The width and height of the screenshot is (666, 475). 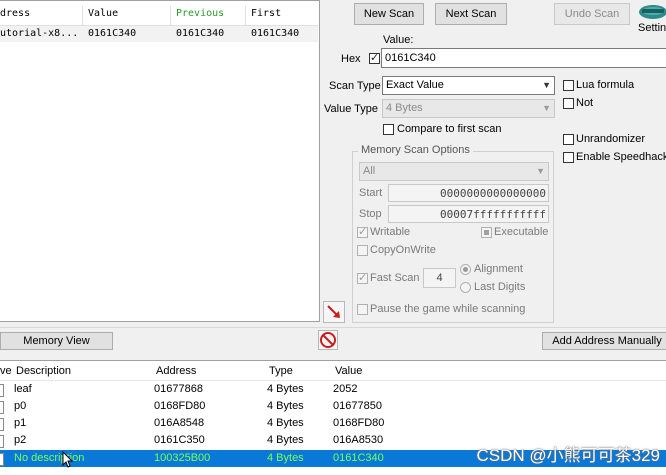 I want to click on found-value: 0161C340, so click(x=112, y=33).